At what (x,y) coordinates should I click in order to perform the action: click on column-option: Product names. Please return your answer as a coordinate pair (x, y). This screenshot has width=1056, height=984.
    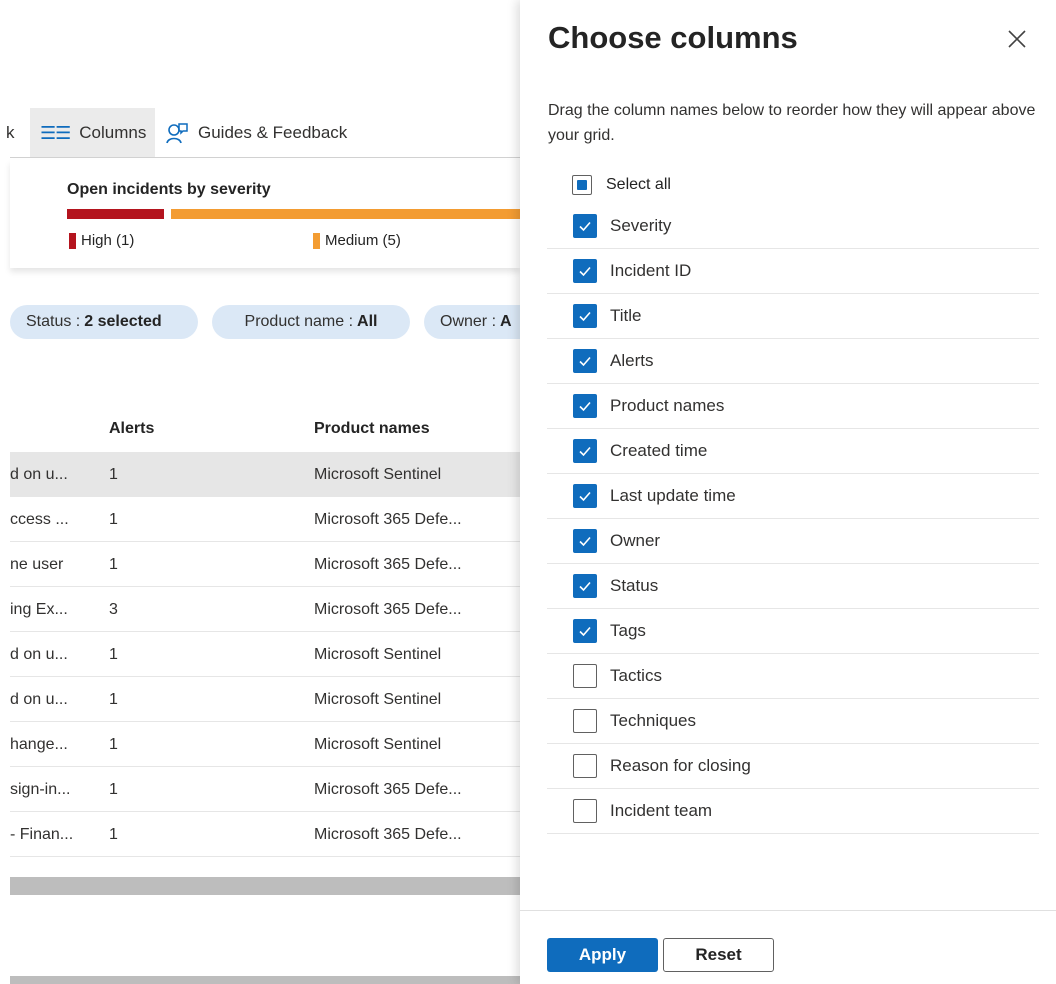
    Looking at the image, I should click on (793, 406).